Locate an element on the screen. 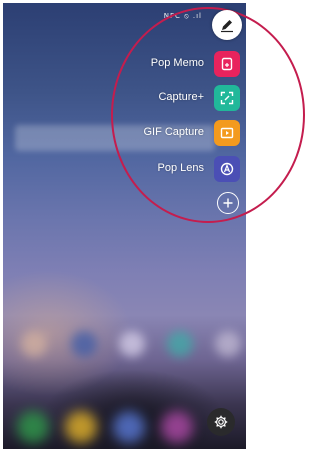  menu-item-pop-lens: Pop Lens is located at coordinates (182, 169).